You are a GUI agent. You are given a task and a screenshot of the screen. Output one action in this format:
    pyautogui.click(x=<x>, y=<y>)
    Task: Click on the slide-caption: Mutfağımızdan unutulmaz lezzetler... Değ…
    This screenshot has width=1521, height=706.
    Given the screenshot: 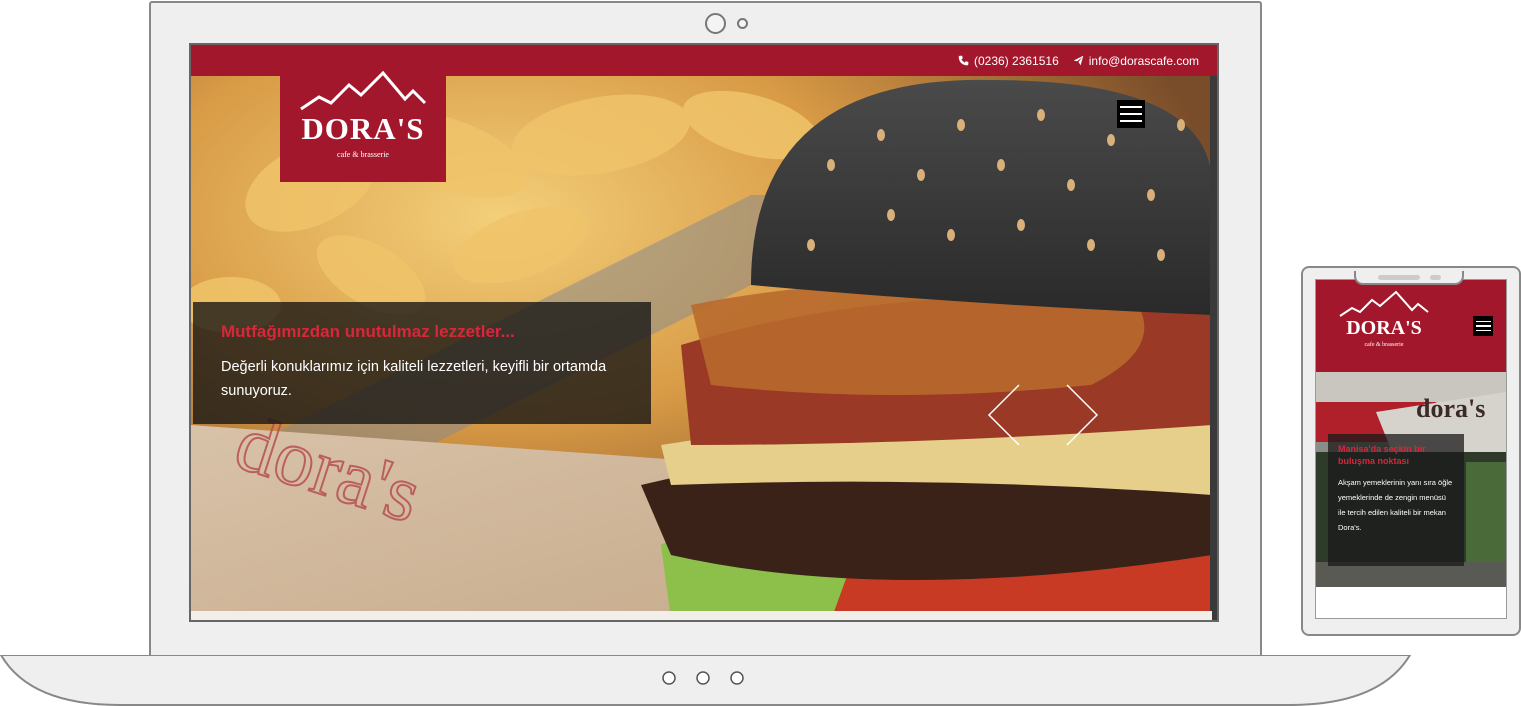 What is the action you would take?
    pyautogui.click(x=422, y=363)
    